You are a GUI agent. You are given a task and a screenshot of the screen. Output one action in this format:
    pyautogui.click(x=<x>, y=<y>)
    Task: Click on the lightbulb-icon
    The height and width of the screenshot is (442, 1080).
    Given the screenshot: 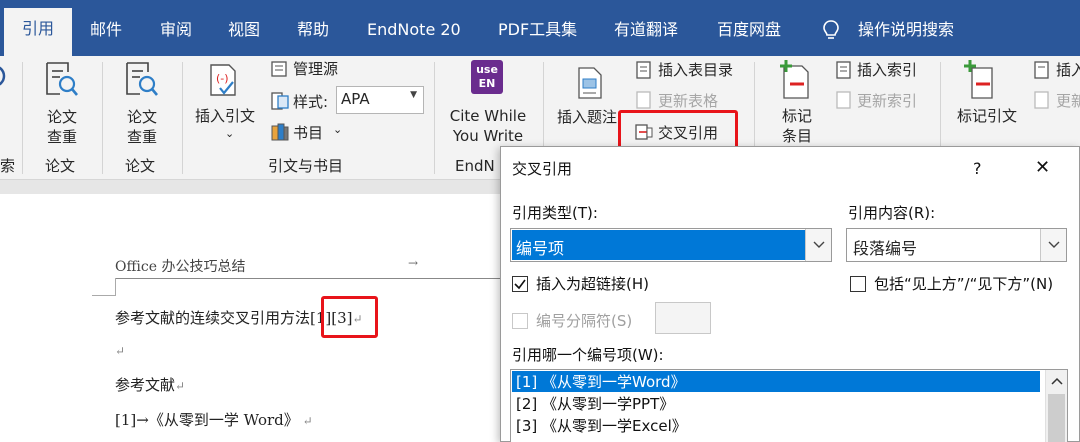 What is the action you would take?
    pyautogui.click(x=831, y=29)
    